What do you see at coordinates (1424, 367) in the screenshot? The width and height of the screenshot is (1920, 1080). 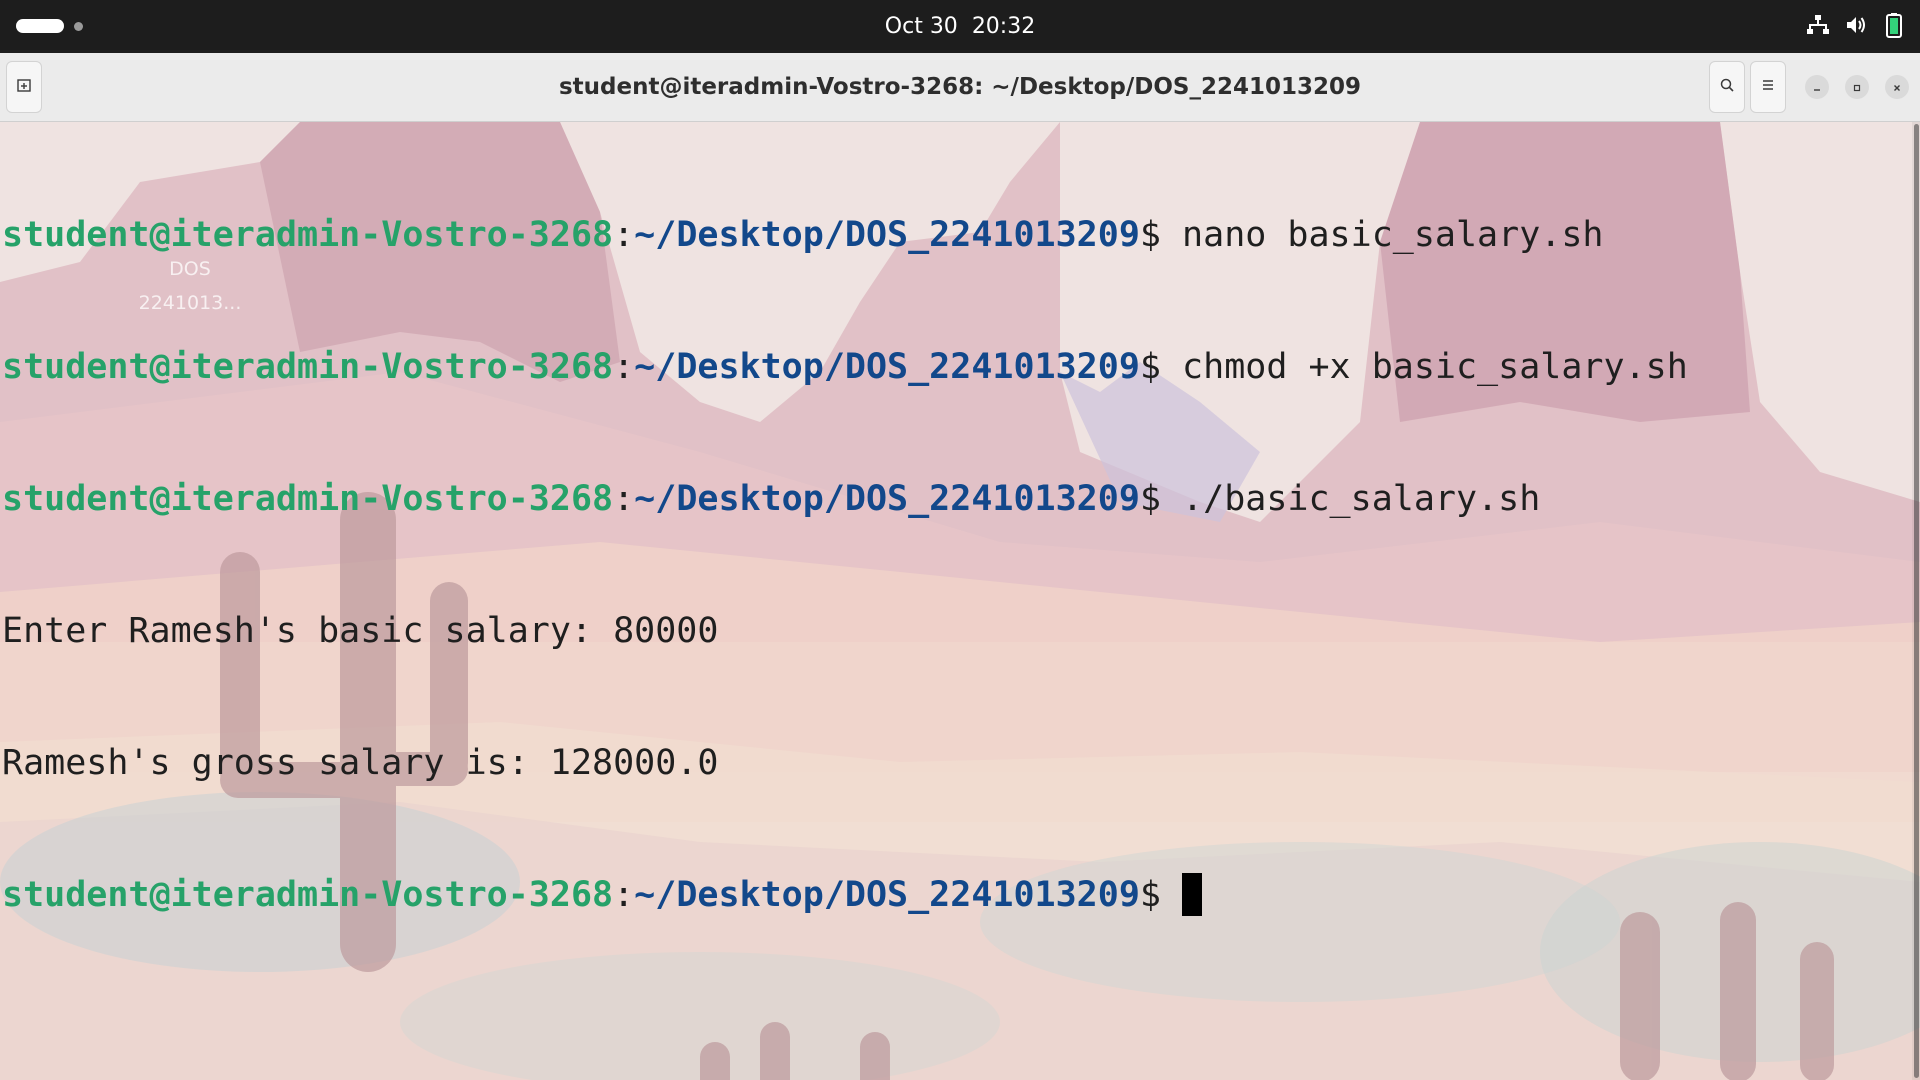 I see `command-text: chmod +x basic_salary.sh` at bounding box center [1424, 367].